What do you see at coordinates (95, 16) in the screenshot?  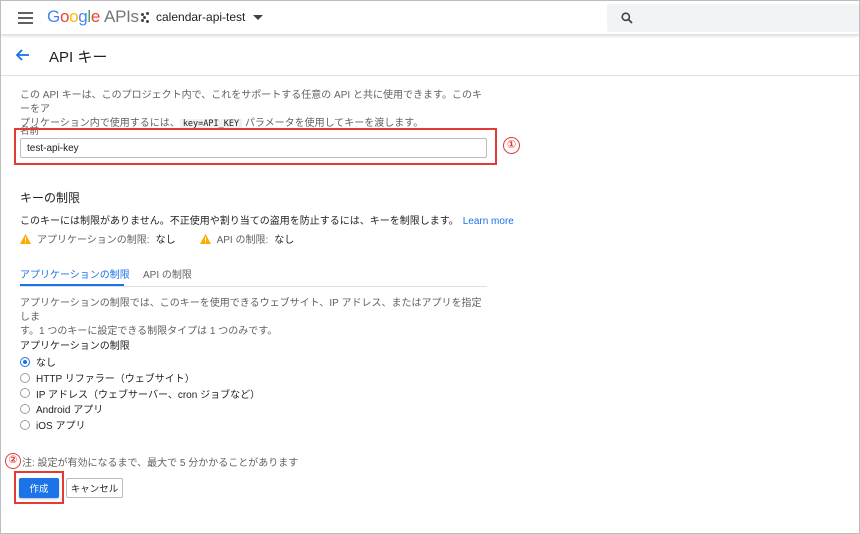 I see `logo-letter: e` at bounding box center [95, 16].